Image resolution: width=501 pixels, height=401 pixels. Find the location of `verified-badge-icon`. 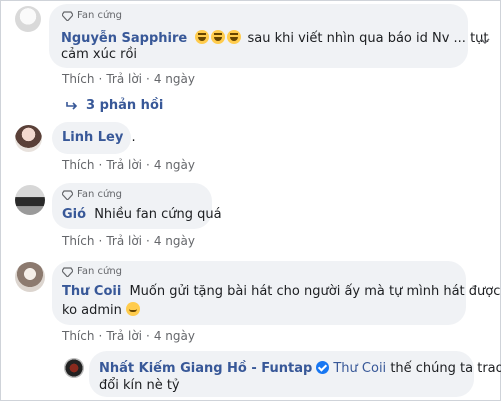

verified-badge-icon is located at coordinates (323, 367).